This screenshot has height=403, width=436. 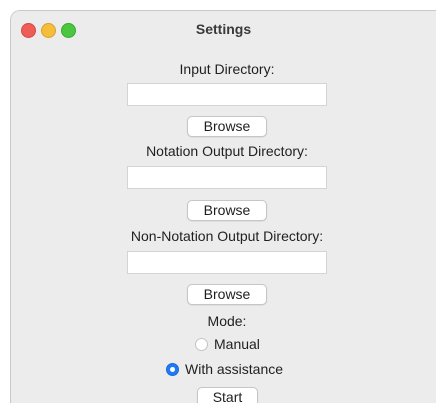 I want to click on radio-button-selected, so click(x=172, y=369).